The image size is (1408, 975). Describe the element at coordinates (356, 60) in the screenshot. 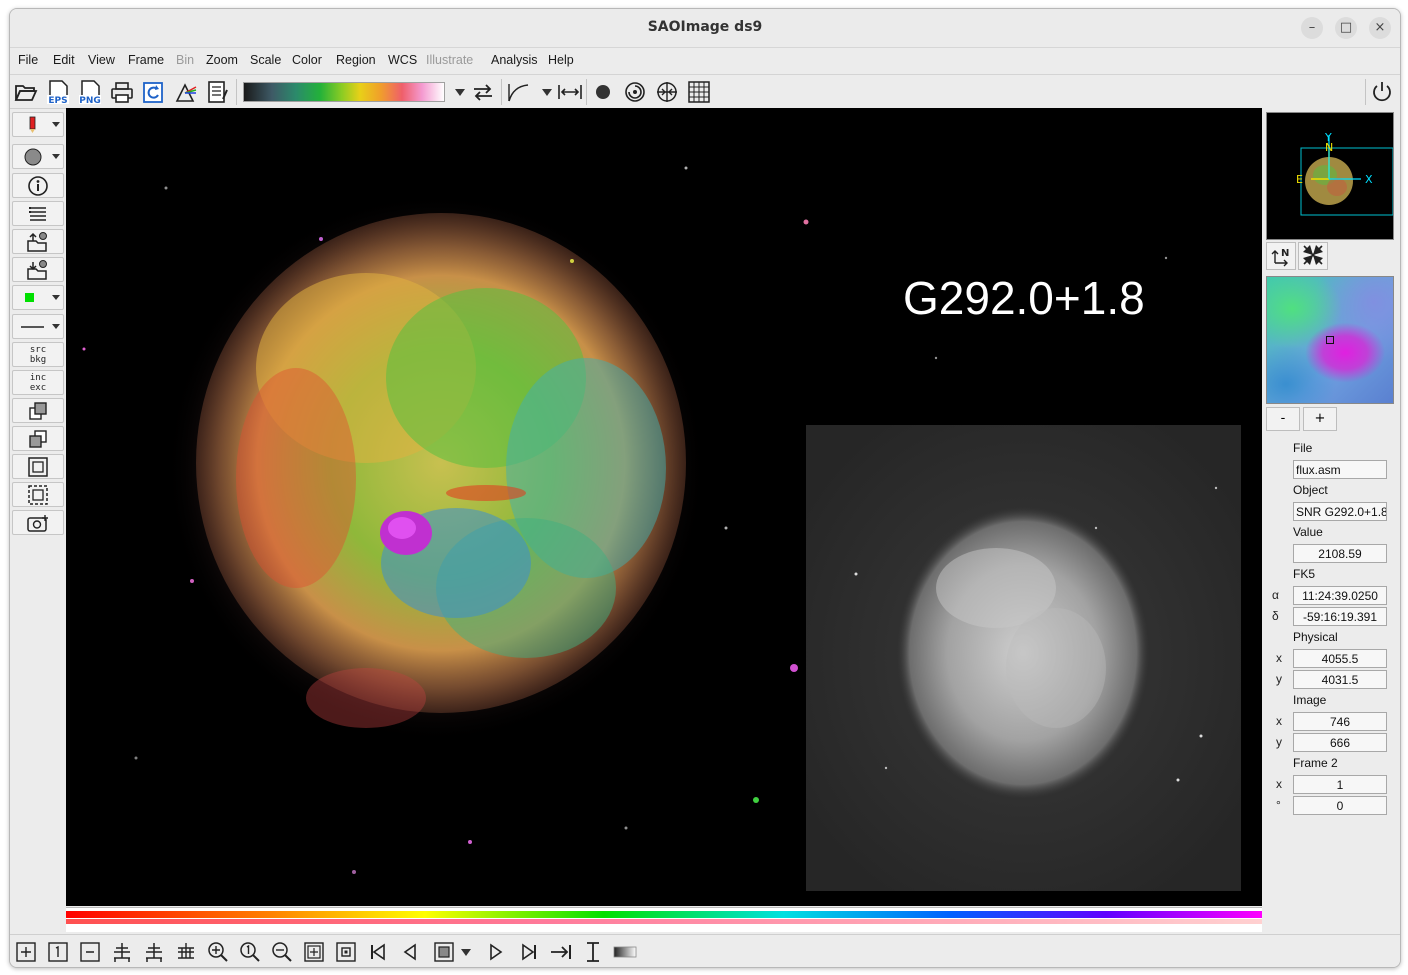

I see `menu-region: Region` at that location.